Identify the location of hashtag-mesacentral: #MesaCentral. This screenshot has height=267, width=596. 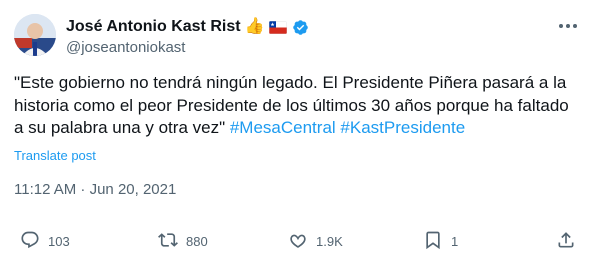
(283, 127).